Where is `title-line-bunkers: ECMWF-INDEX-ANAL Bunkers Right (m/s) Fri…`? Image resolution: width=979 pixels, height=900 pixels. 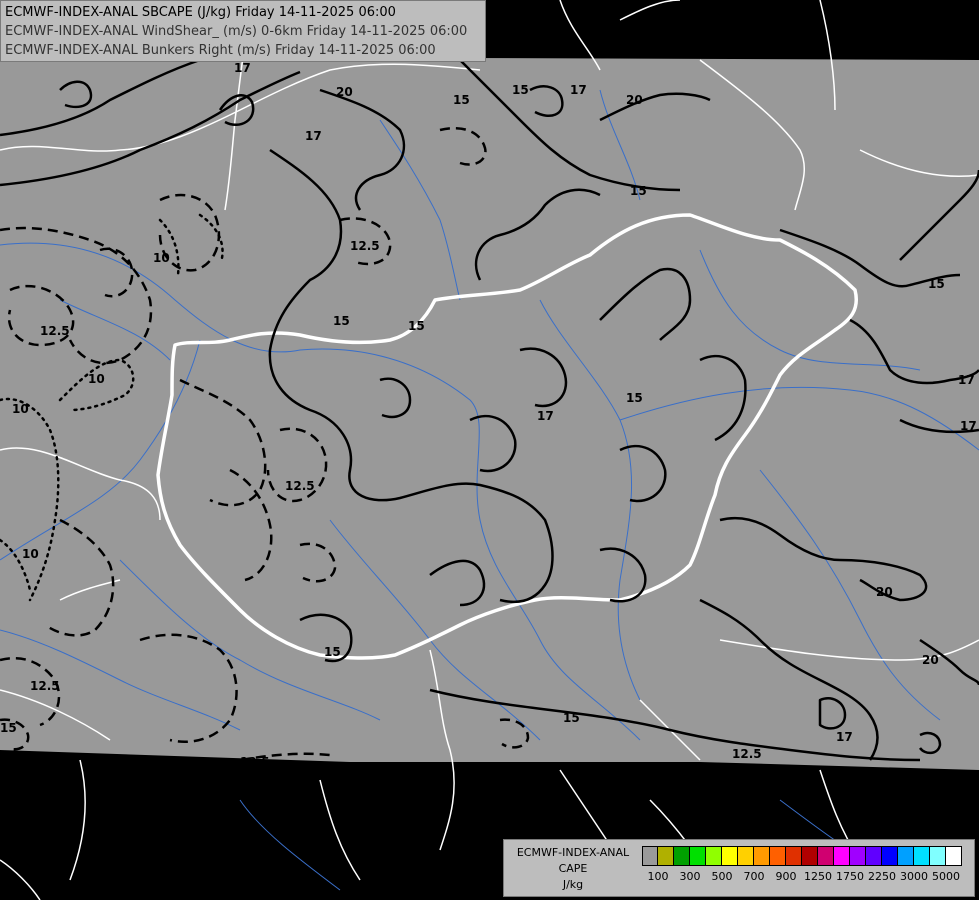
title-line-bunkers: ECMWF-INDEX-ANAL Bunkers Right (m/s) Fri… is located at coordinates (220, 50).